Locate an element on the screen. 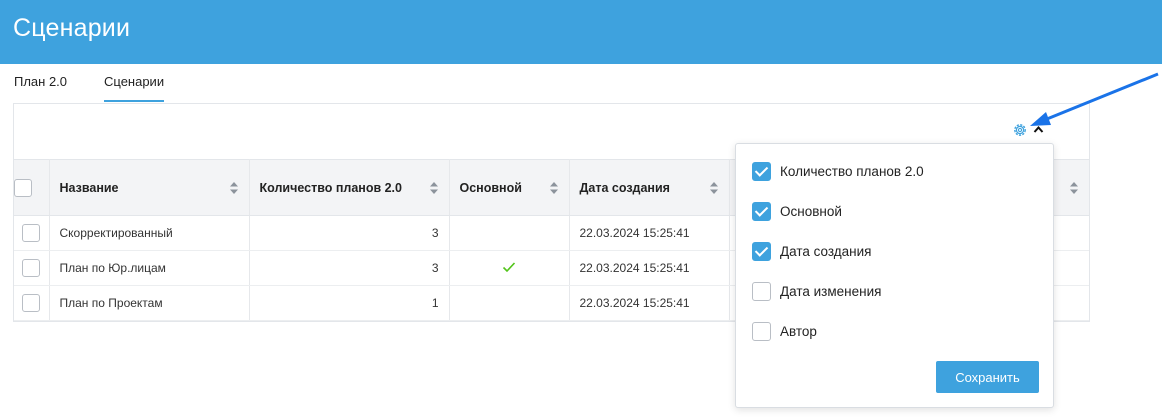 The width and height of the screenshot is (1162, 417). cell-name: План по Проектам is located at coordinates (149, 303).